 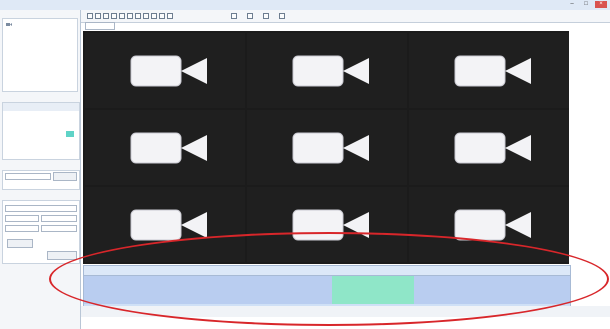 What do you see at coordinates (90, 16) in the screenshot?
I see `play-icon` at bounding box center [90, 16].